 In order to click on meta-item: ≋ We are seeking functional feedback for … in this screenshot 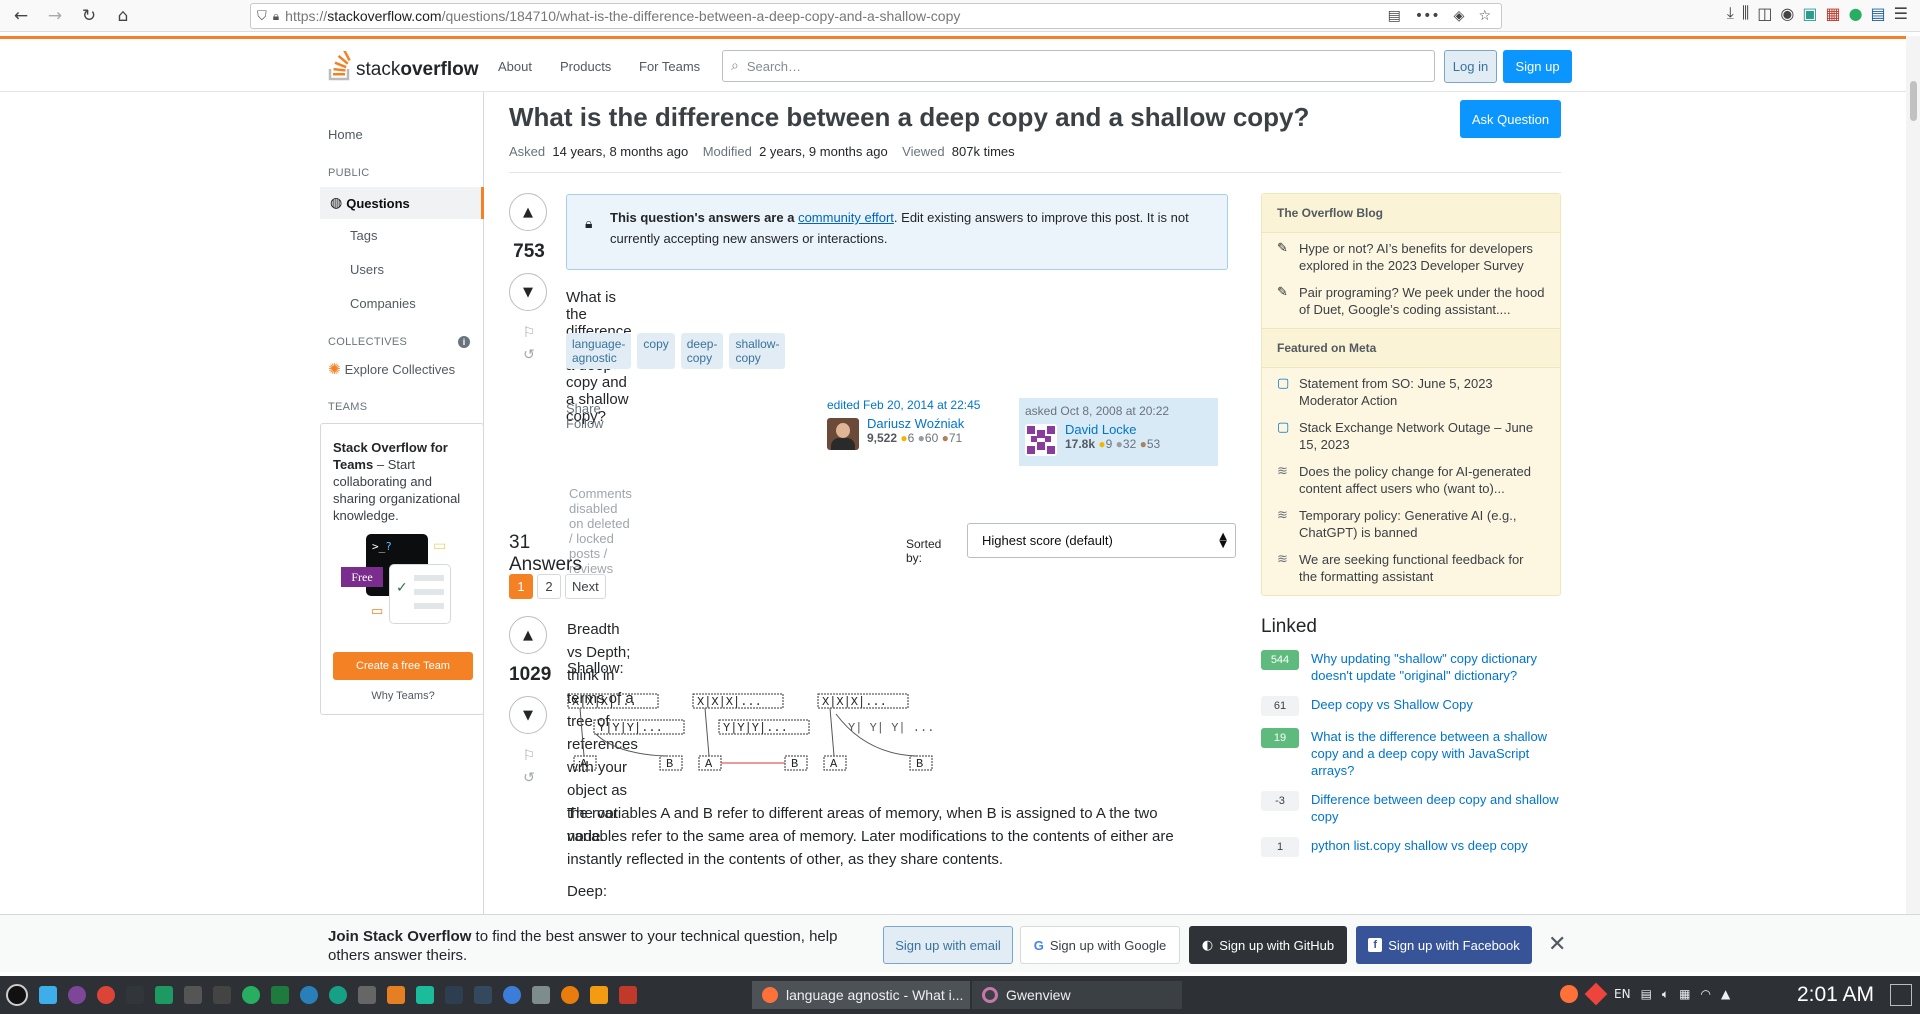, I will do `click(1411, 569)`.